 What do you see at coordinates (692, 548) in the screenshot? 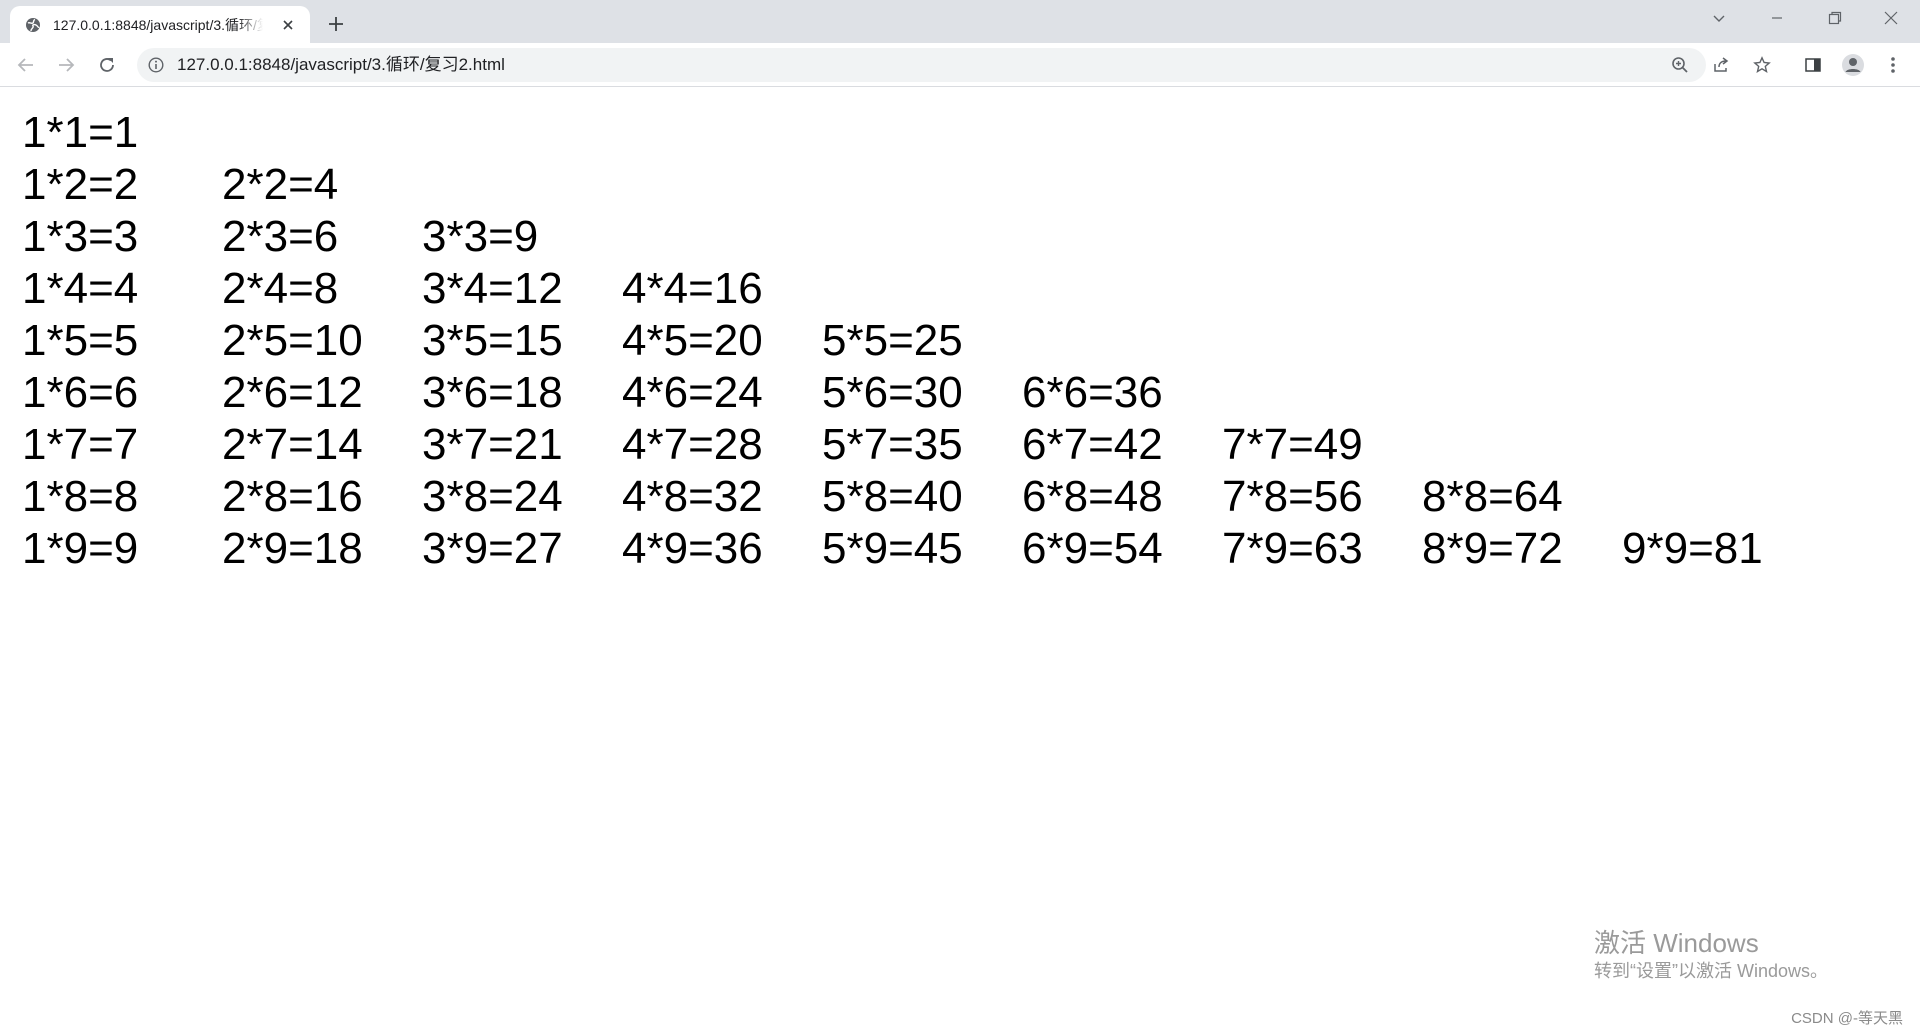
I see `table-cell: 4*9=36` at bounding box center [692, 548].